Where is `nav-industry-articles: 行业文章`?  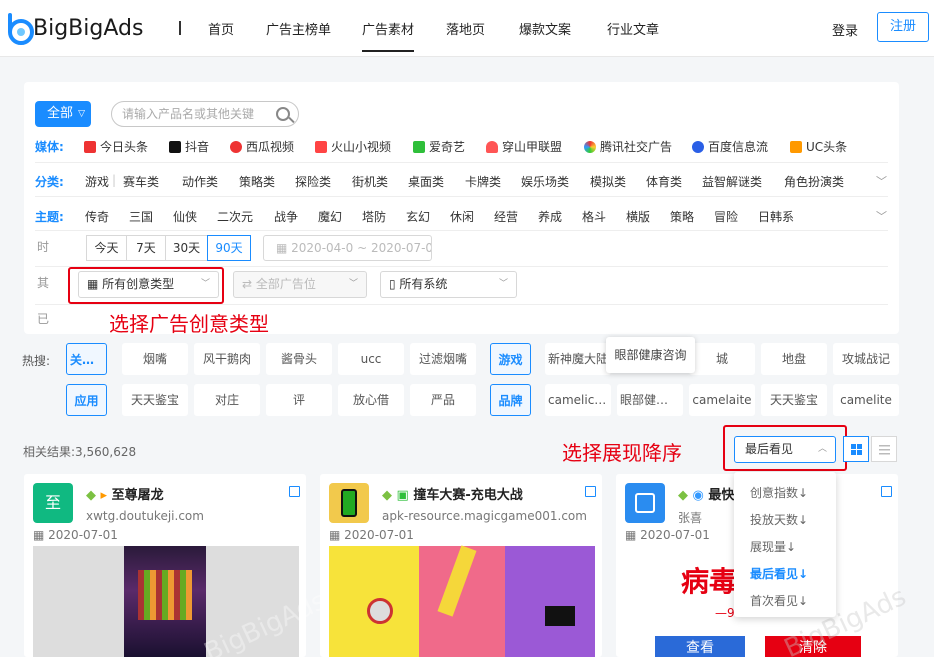
nav-industry-articles: 行业文章 is located at coordinates (633, 28).